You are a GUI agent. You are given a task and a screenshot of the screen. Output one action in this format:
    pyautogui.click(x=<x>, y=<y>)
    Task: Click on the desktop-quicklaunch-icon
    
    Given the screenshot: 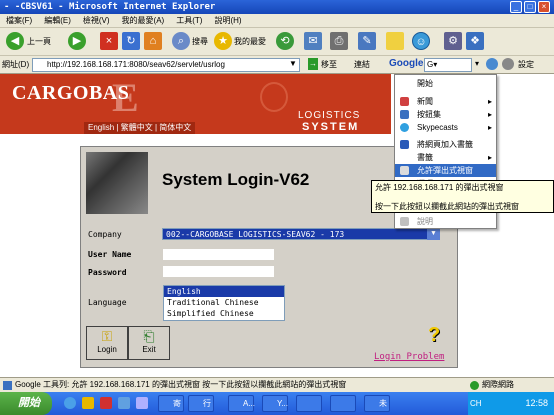 What is the action you would take?
    pyautogui.click(x=124, y=403)
    